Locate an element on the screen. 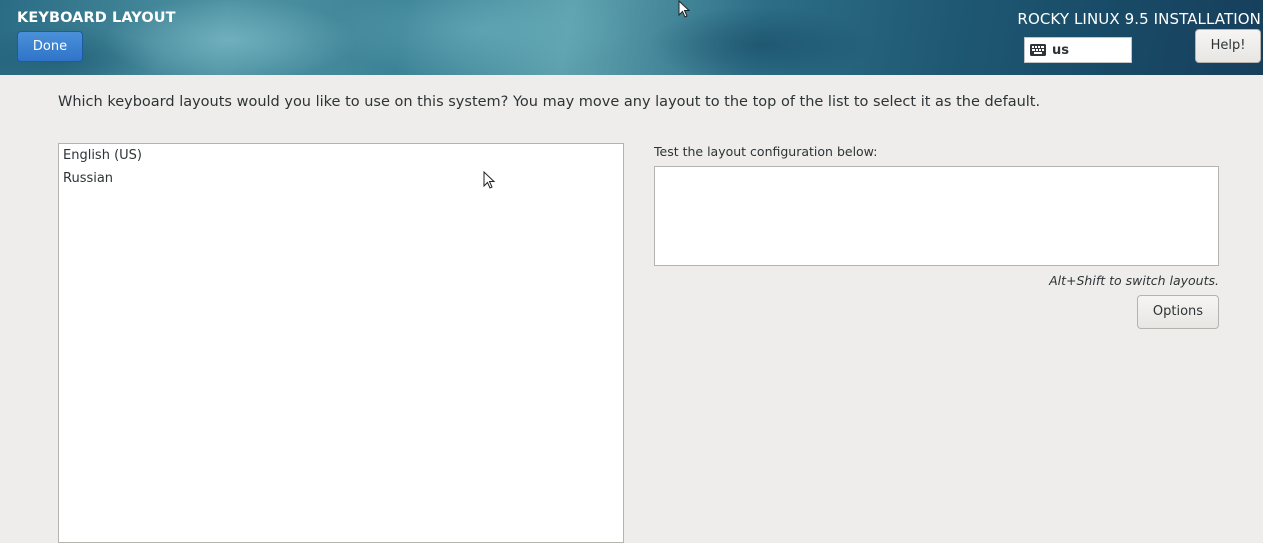 This screenshot has height=543, width=1263. keyboard-layout-code: us is located at coordinates (1060, 50).